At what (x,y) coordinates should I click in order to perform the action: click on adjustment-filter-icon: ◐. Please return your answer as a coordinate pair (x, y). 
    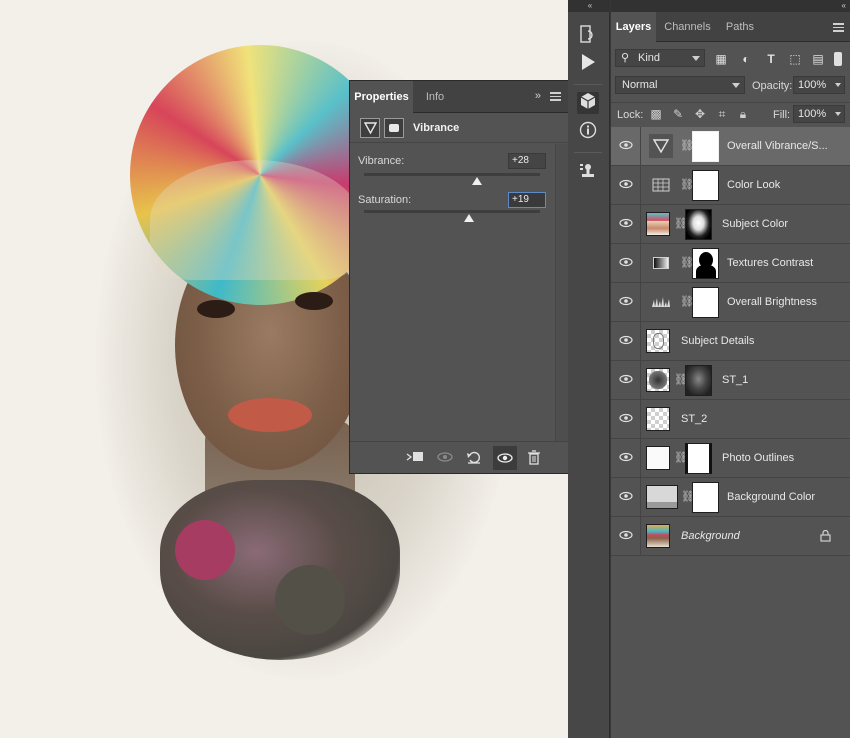
    Looking at the image, I should click on (746, 59).